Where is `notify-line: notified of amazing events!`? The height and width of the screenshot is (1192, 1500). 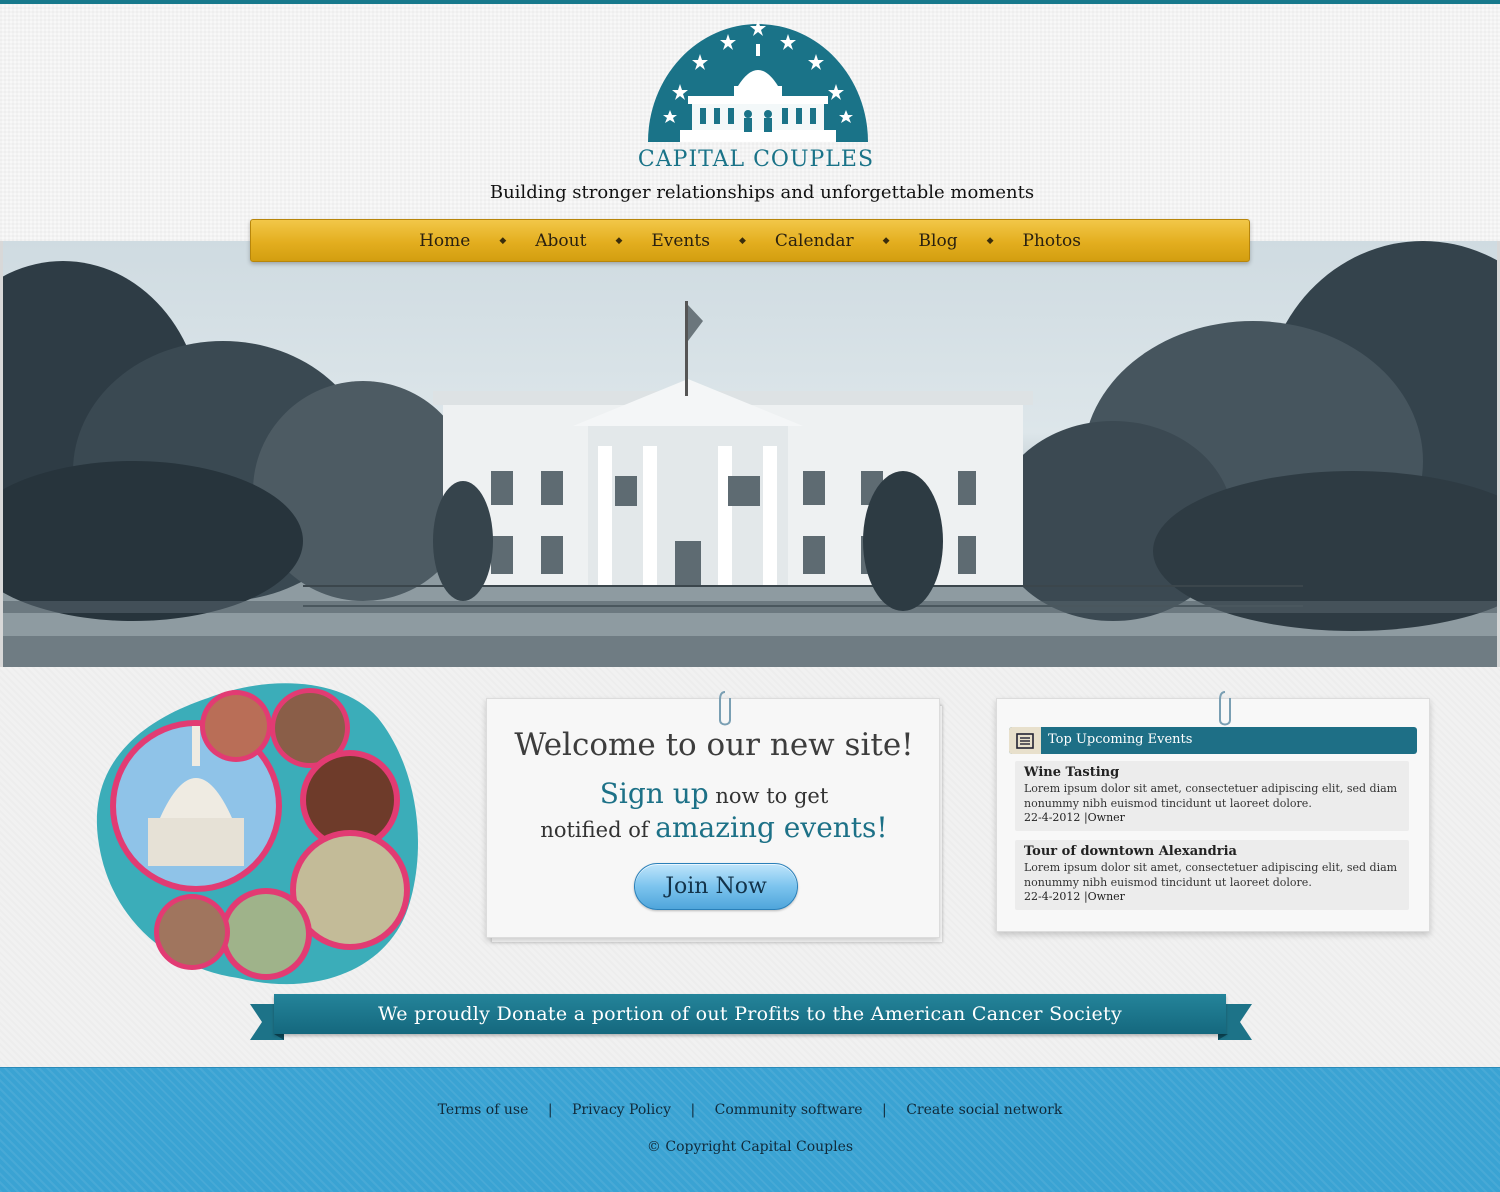
notify-line: notified of amazing events! is located at coordinates (714, 827).